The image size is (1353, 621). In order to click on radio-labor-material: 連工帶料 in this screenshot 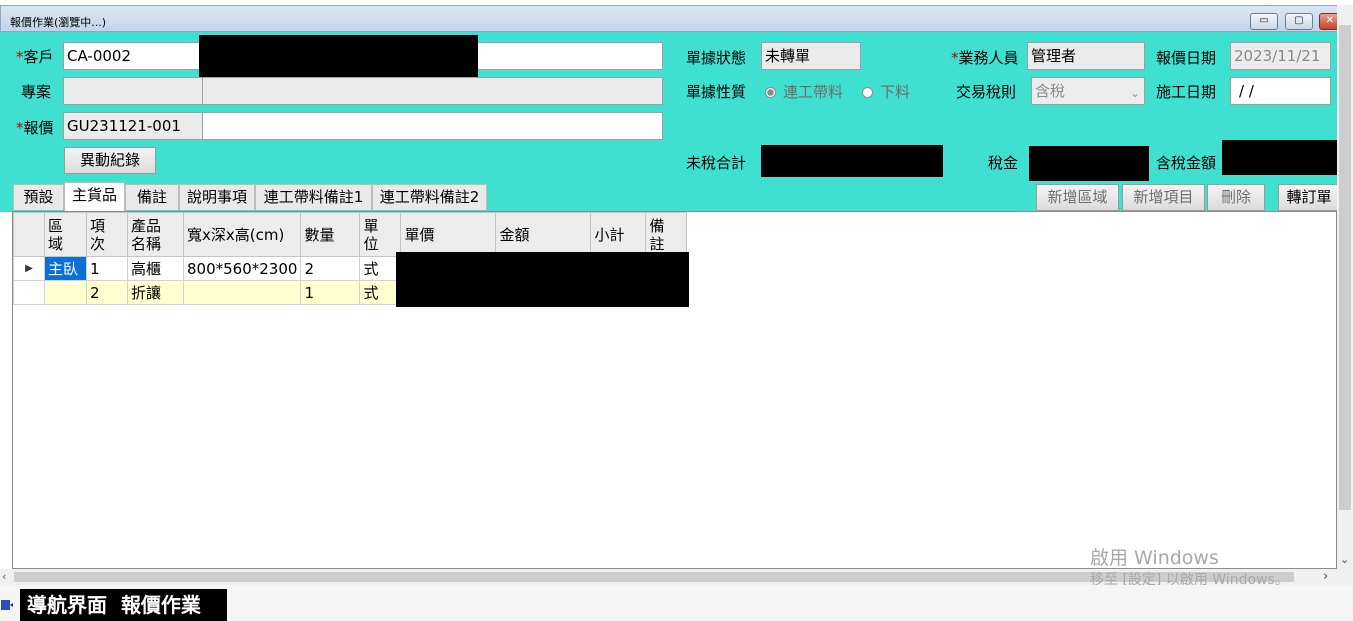, I will do `click(804, 91)`.